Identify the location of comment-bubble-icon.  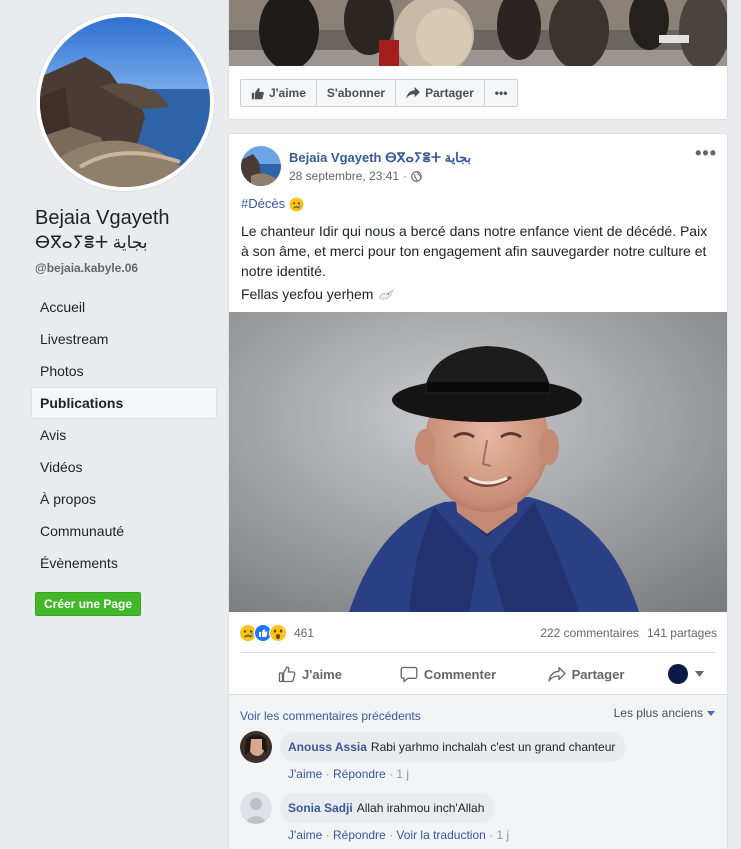
(409, 674).